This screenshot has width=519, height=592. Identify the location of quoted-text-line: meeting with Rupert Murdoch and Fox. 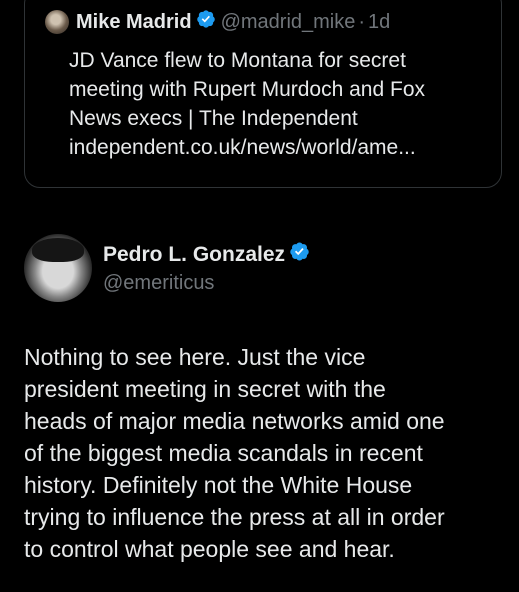
(247, 89).